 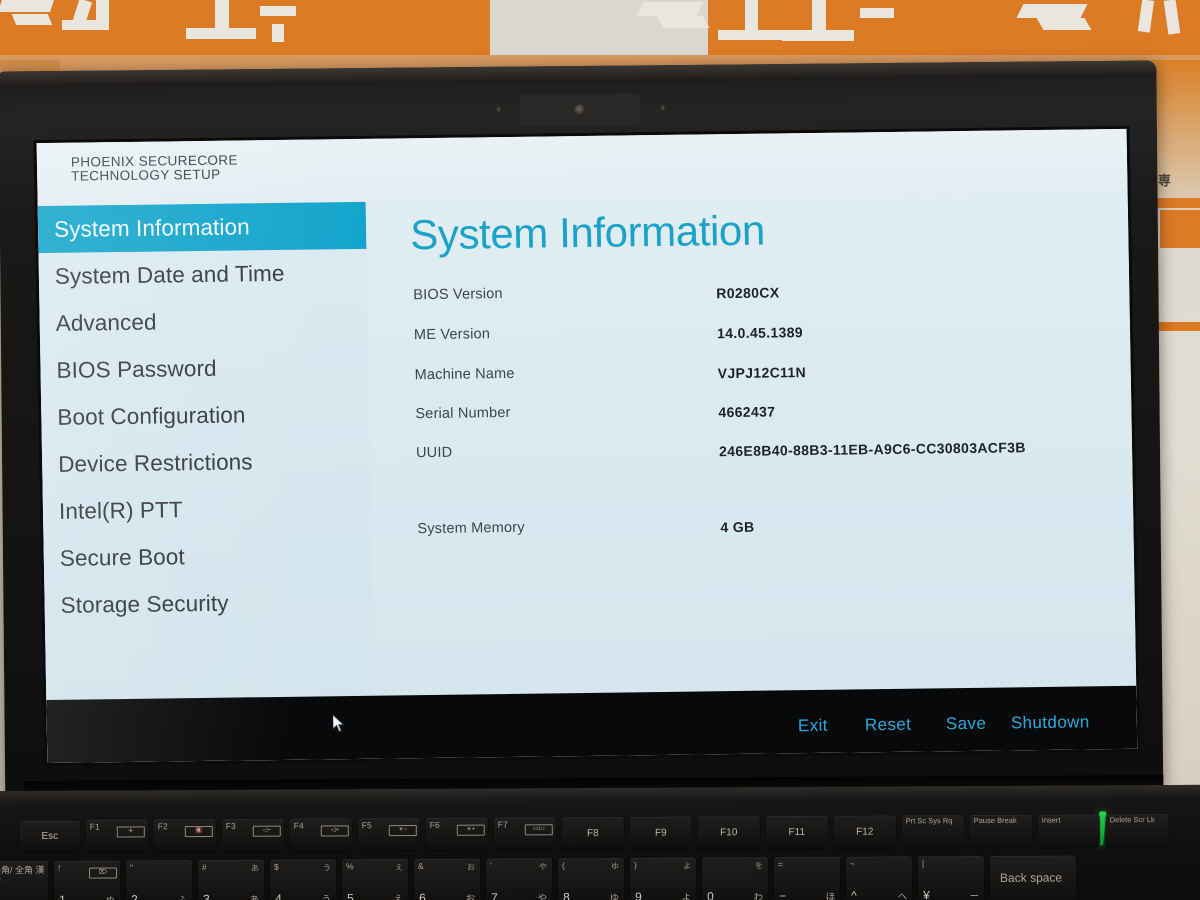 What do you see at coordinates (205, 603) in the screenshot?
I see `sidebar-item-storage-security: Storage Security` at bounding box center [205, 603].